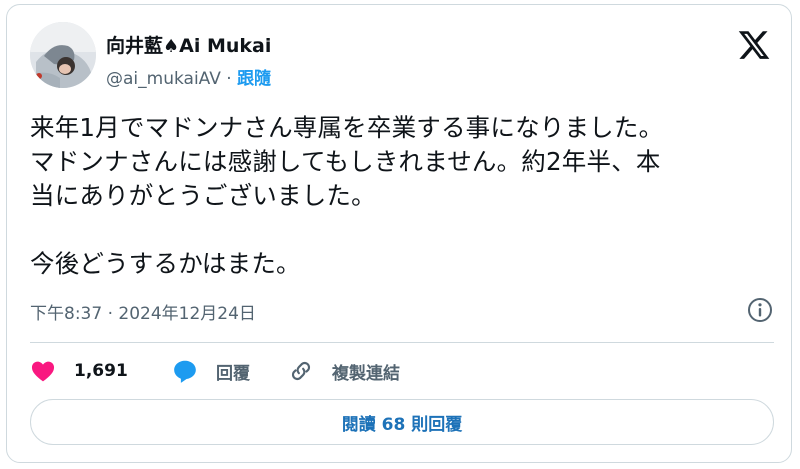 The width and height of the screenshot is (800, 469). I want to click on avatar, so click(63, 55).